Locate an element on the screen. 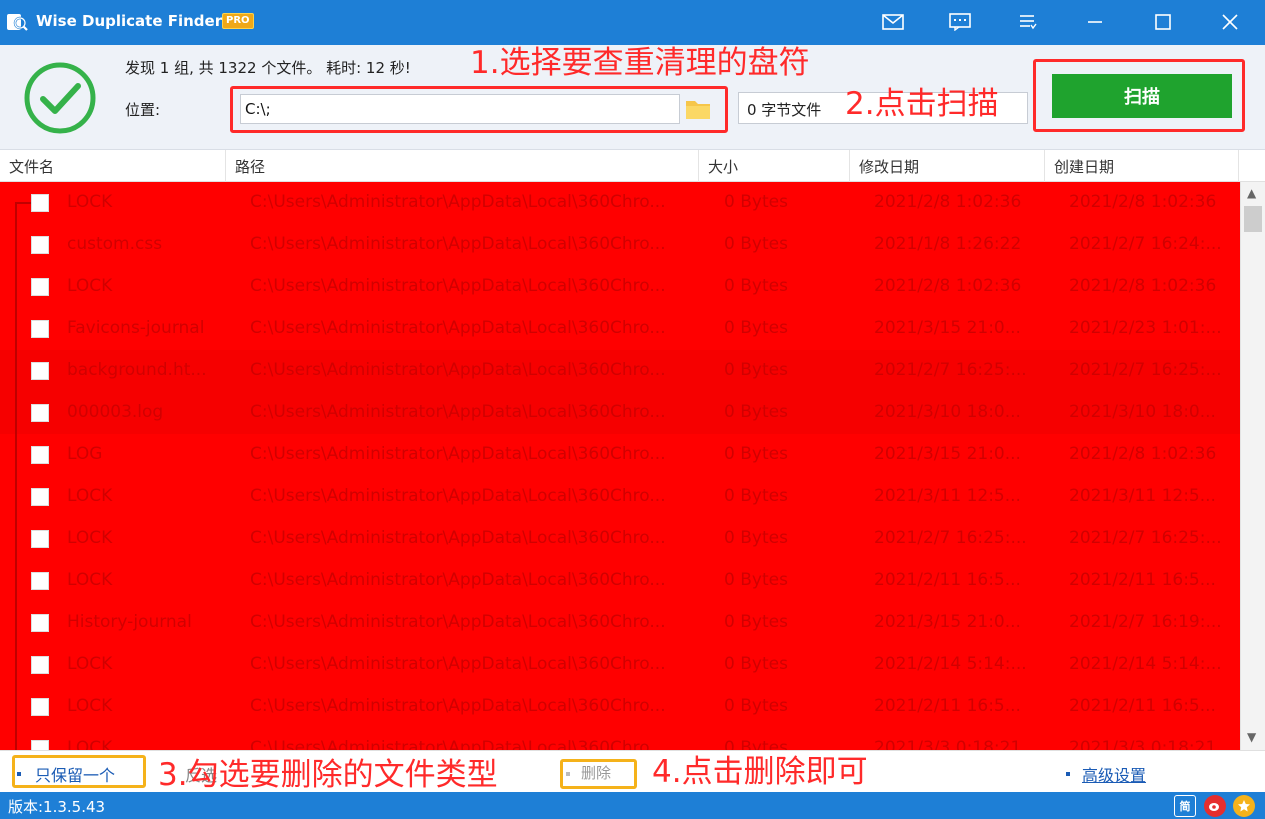  vertical-scrollbar: ▲ ▼ is located at coordinates (1252, 466).